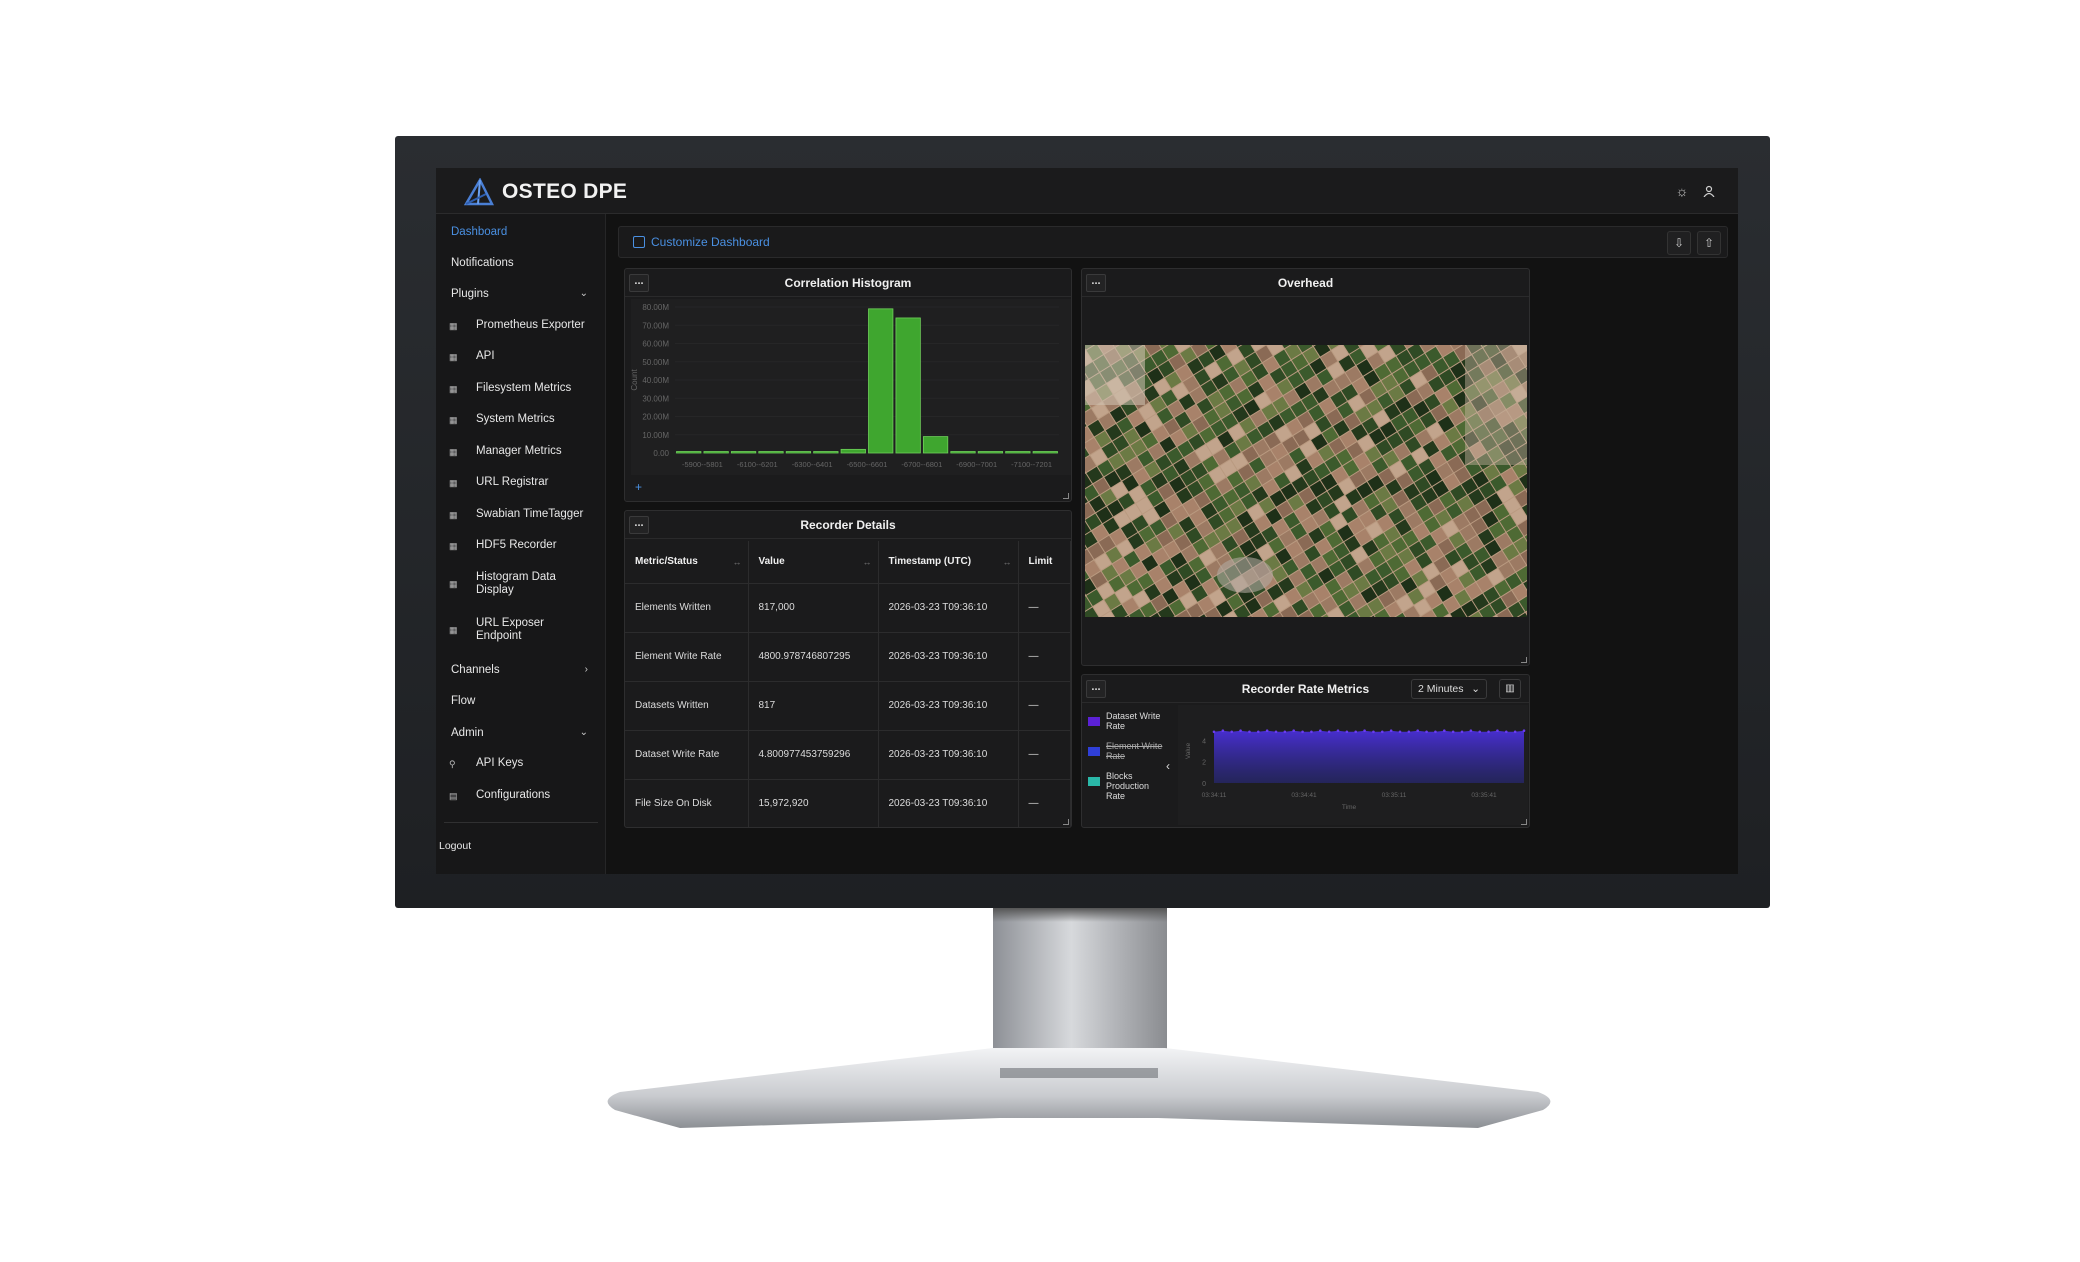 Image resolution: width=2080 pixels, height=1262 pixels. Describe the element at coordinates (1204, 741) in the screenshot. I see `y-tick-label: 4` at that location.